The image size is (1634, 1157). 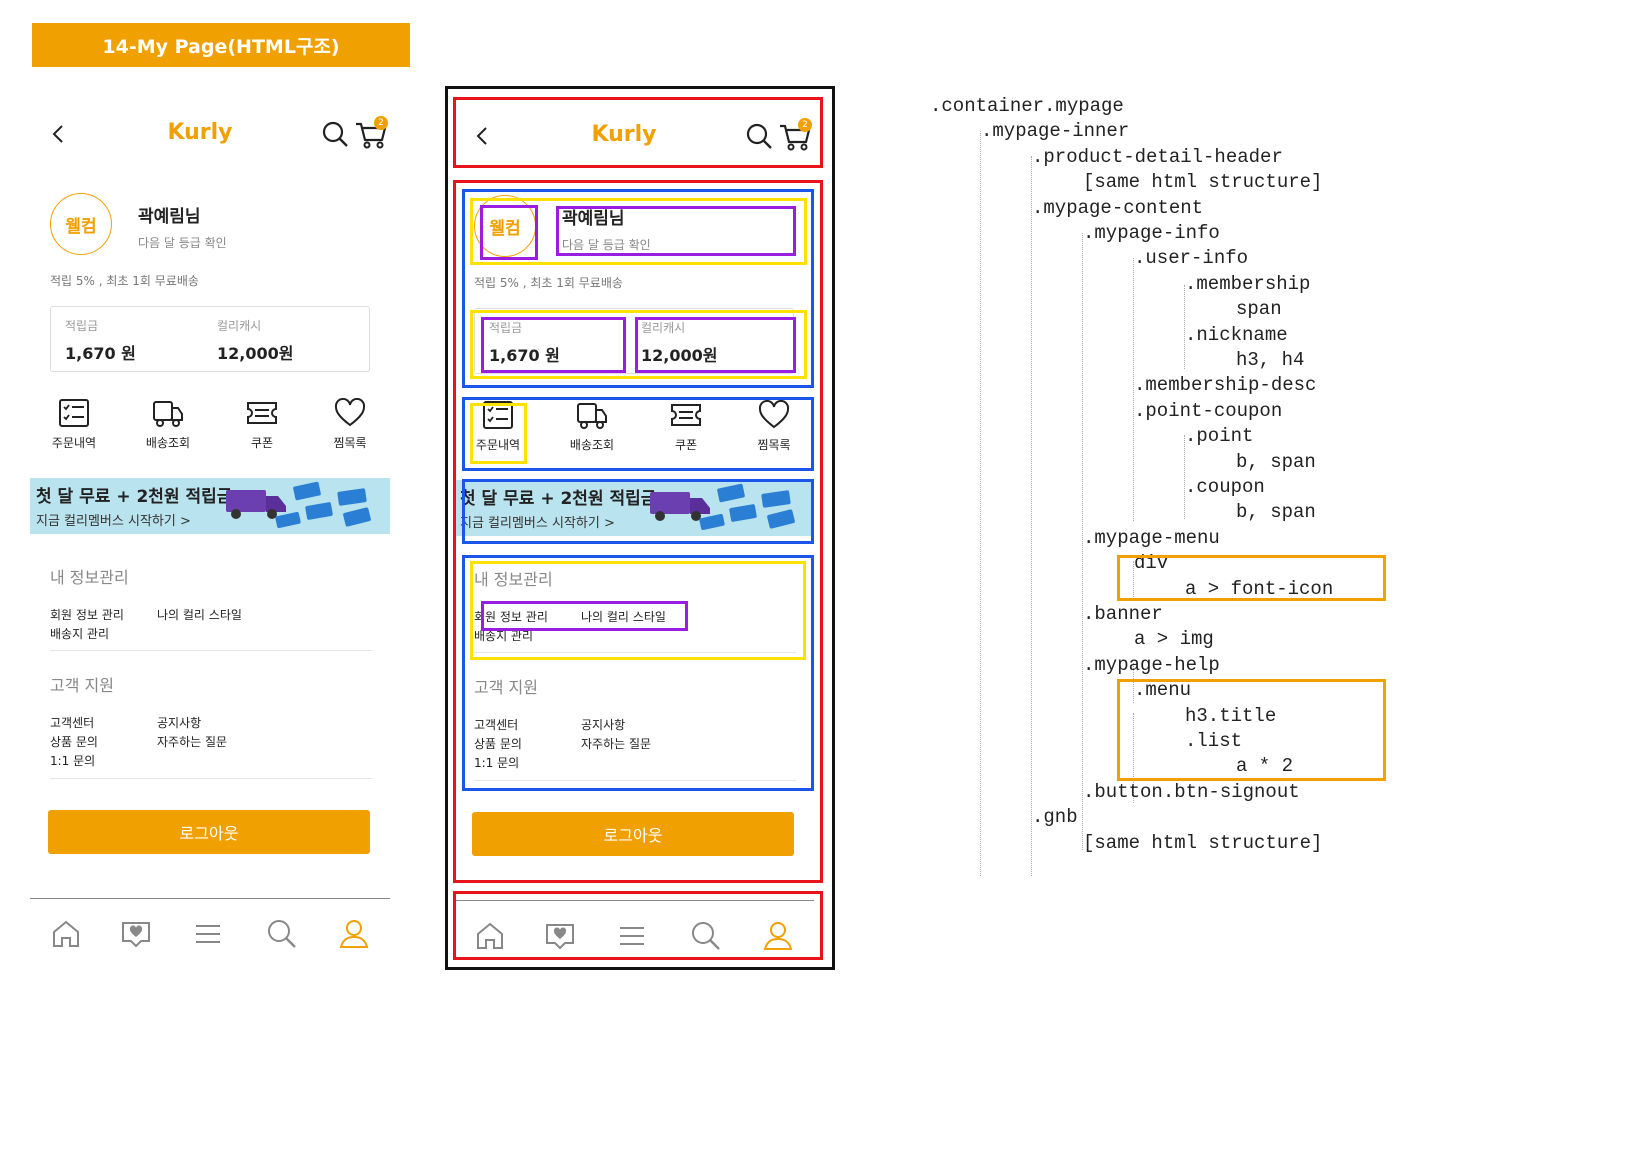 I want to click on banner-image, so click(x=305, y=506).